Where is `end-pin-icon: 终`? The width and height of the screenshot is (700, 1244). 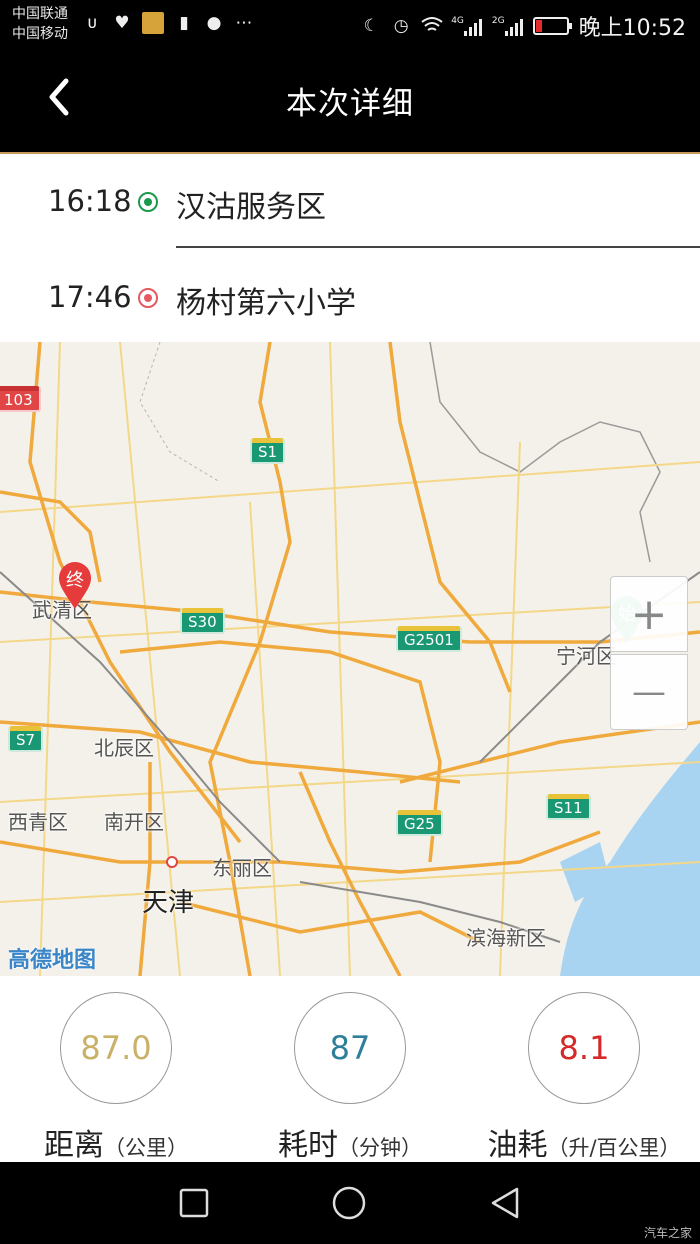 end-pin-icon: 终 is located at coordinates (75, 586).